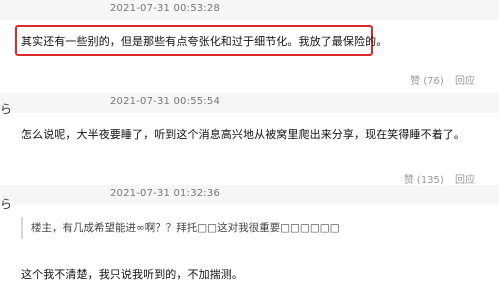 The height and width of the screenshot is (283, 499). I want to click on comment-timestamp: 2021-07-31 00:55:54, so click(165, 101).